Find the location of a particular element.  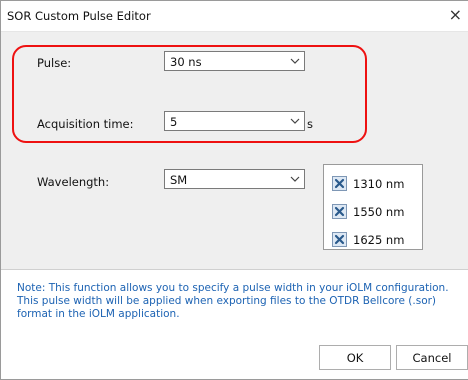

close-icon: × is located at coordinates (455, 15).